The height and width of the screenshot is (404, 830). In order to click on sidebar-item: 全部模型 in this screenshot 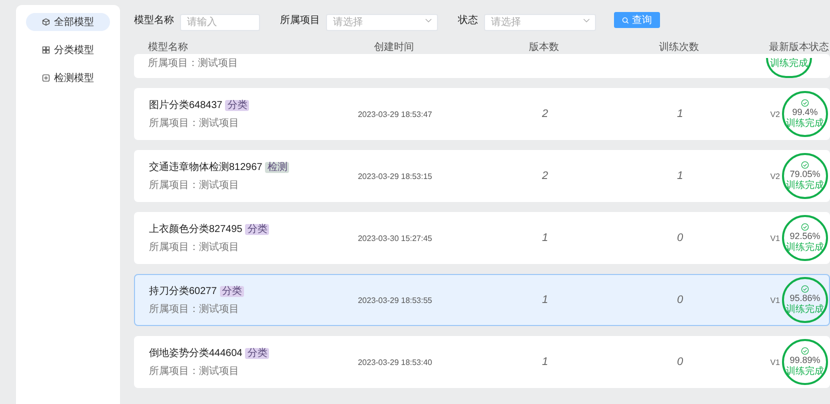, I will do `click(68, 22)`.